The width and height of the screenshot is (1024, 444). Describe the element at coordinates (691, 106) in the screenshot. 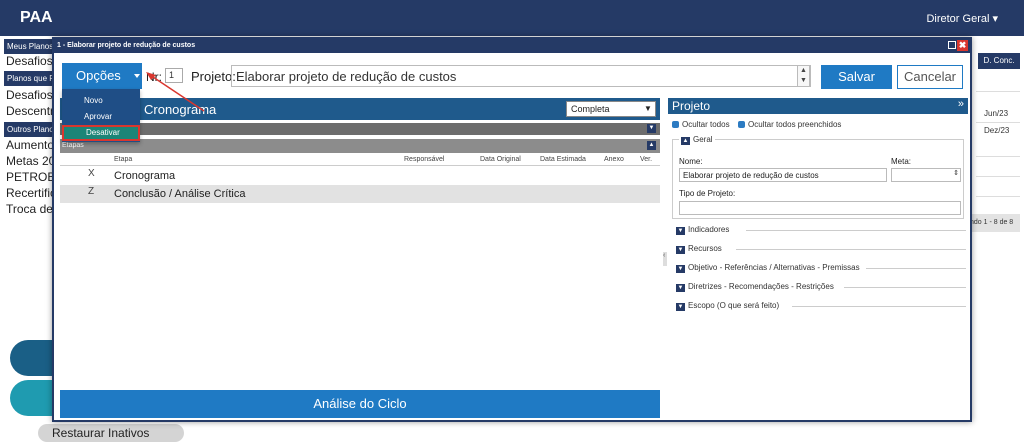

I see `projeto-title: Projeto` at that location.